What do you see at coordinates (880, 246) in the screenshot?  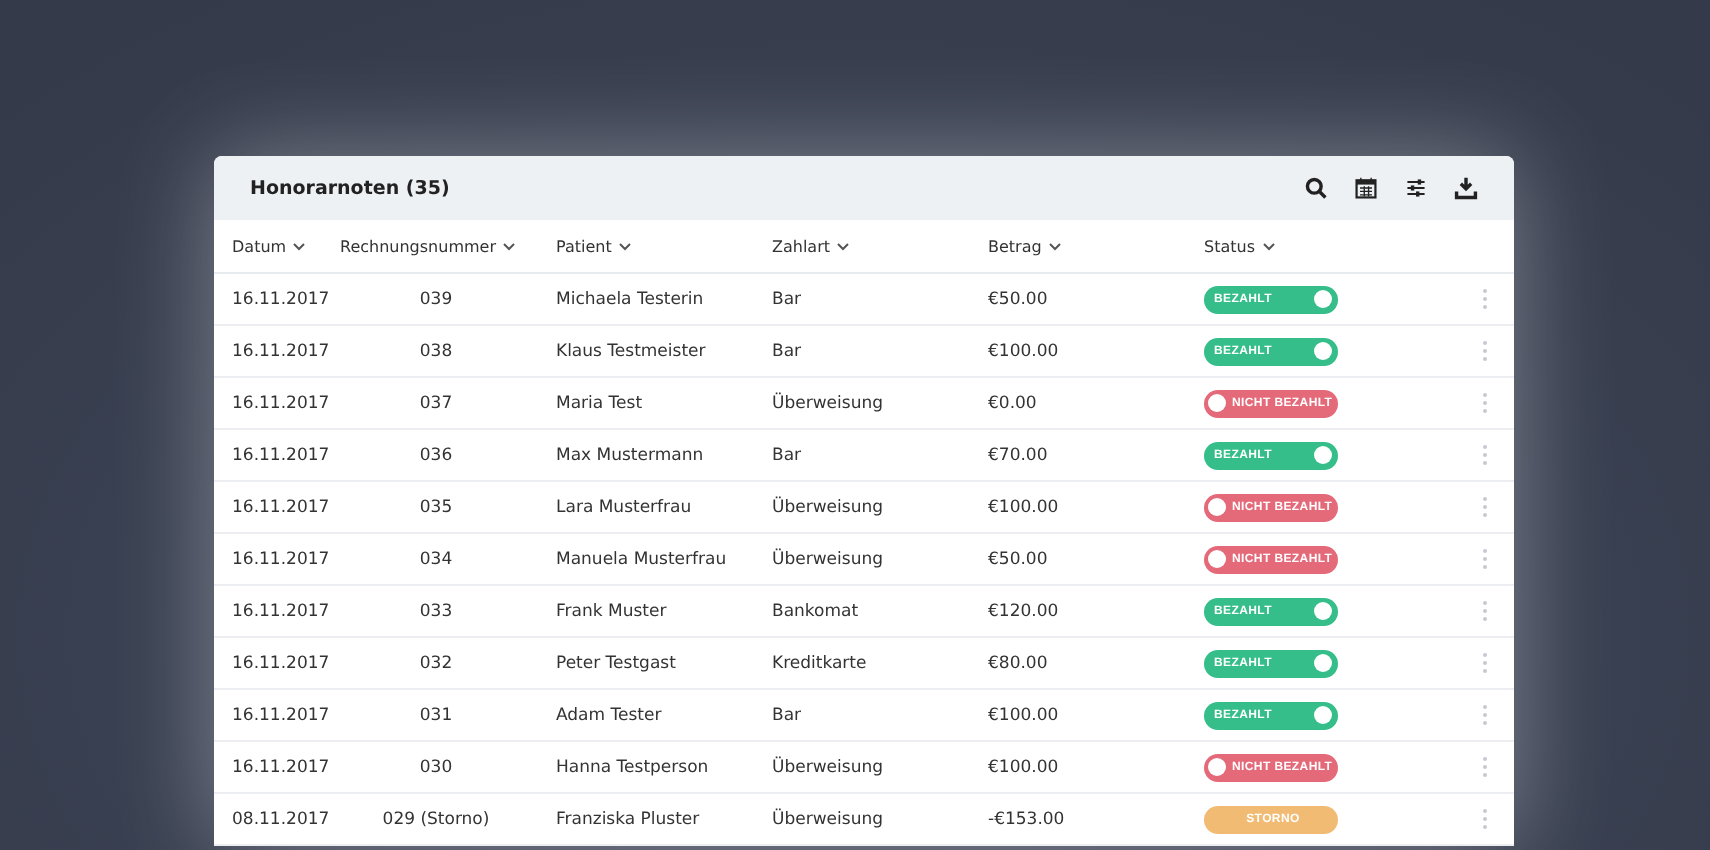 I see `column-header: Zahlart` at bounding box center [880, 246].